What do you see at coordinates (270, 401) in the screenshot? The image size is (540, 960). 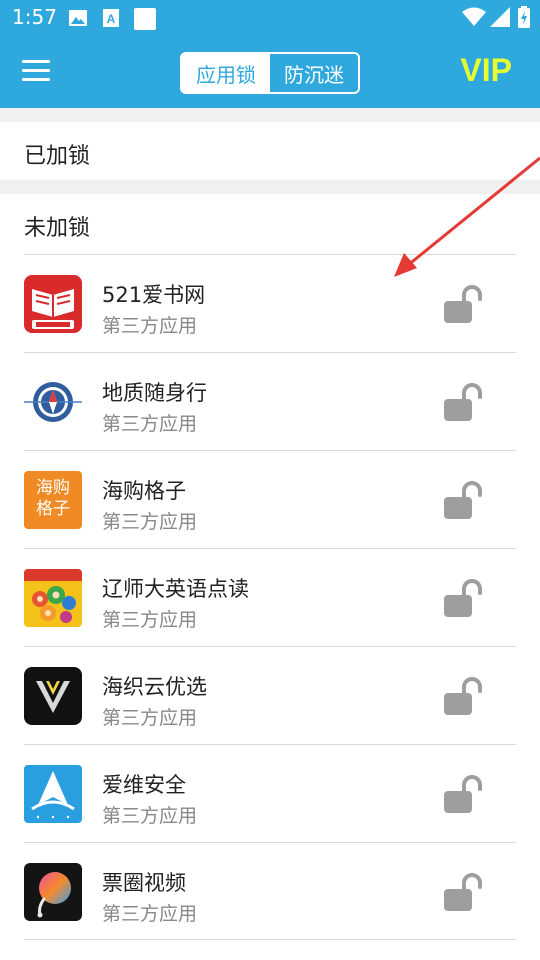 I see `list-item: 地质随身行 第三方应用` at bounding box center [270, 401].